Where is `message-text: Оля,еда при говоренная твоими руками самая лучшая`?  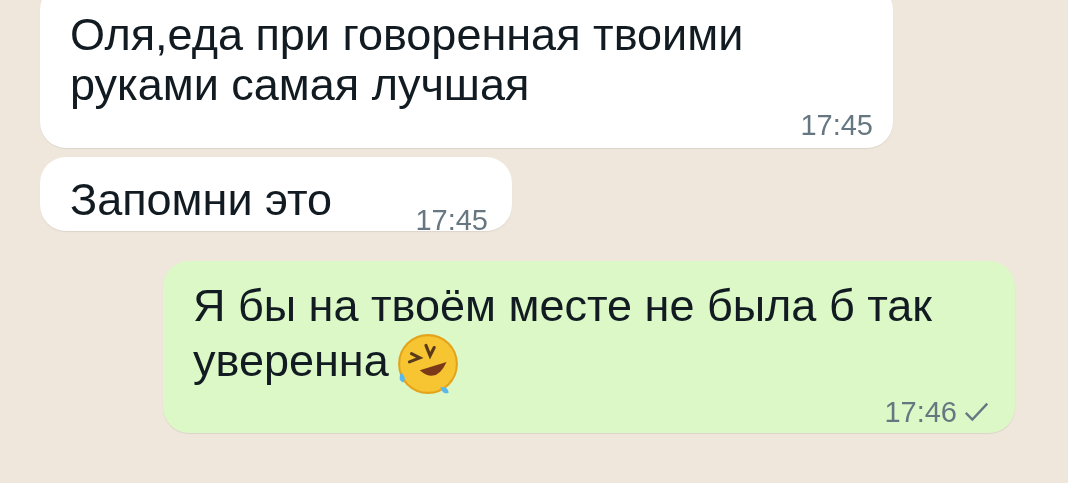 message-text: Оля,еда при говоренная твоими руками самая лучшая is located at coordinates (407, 60).